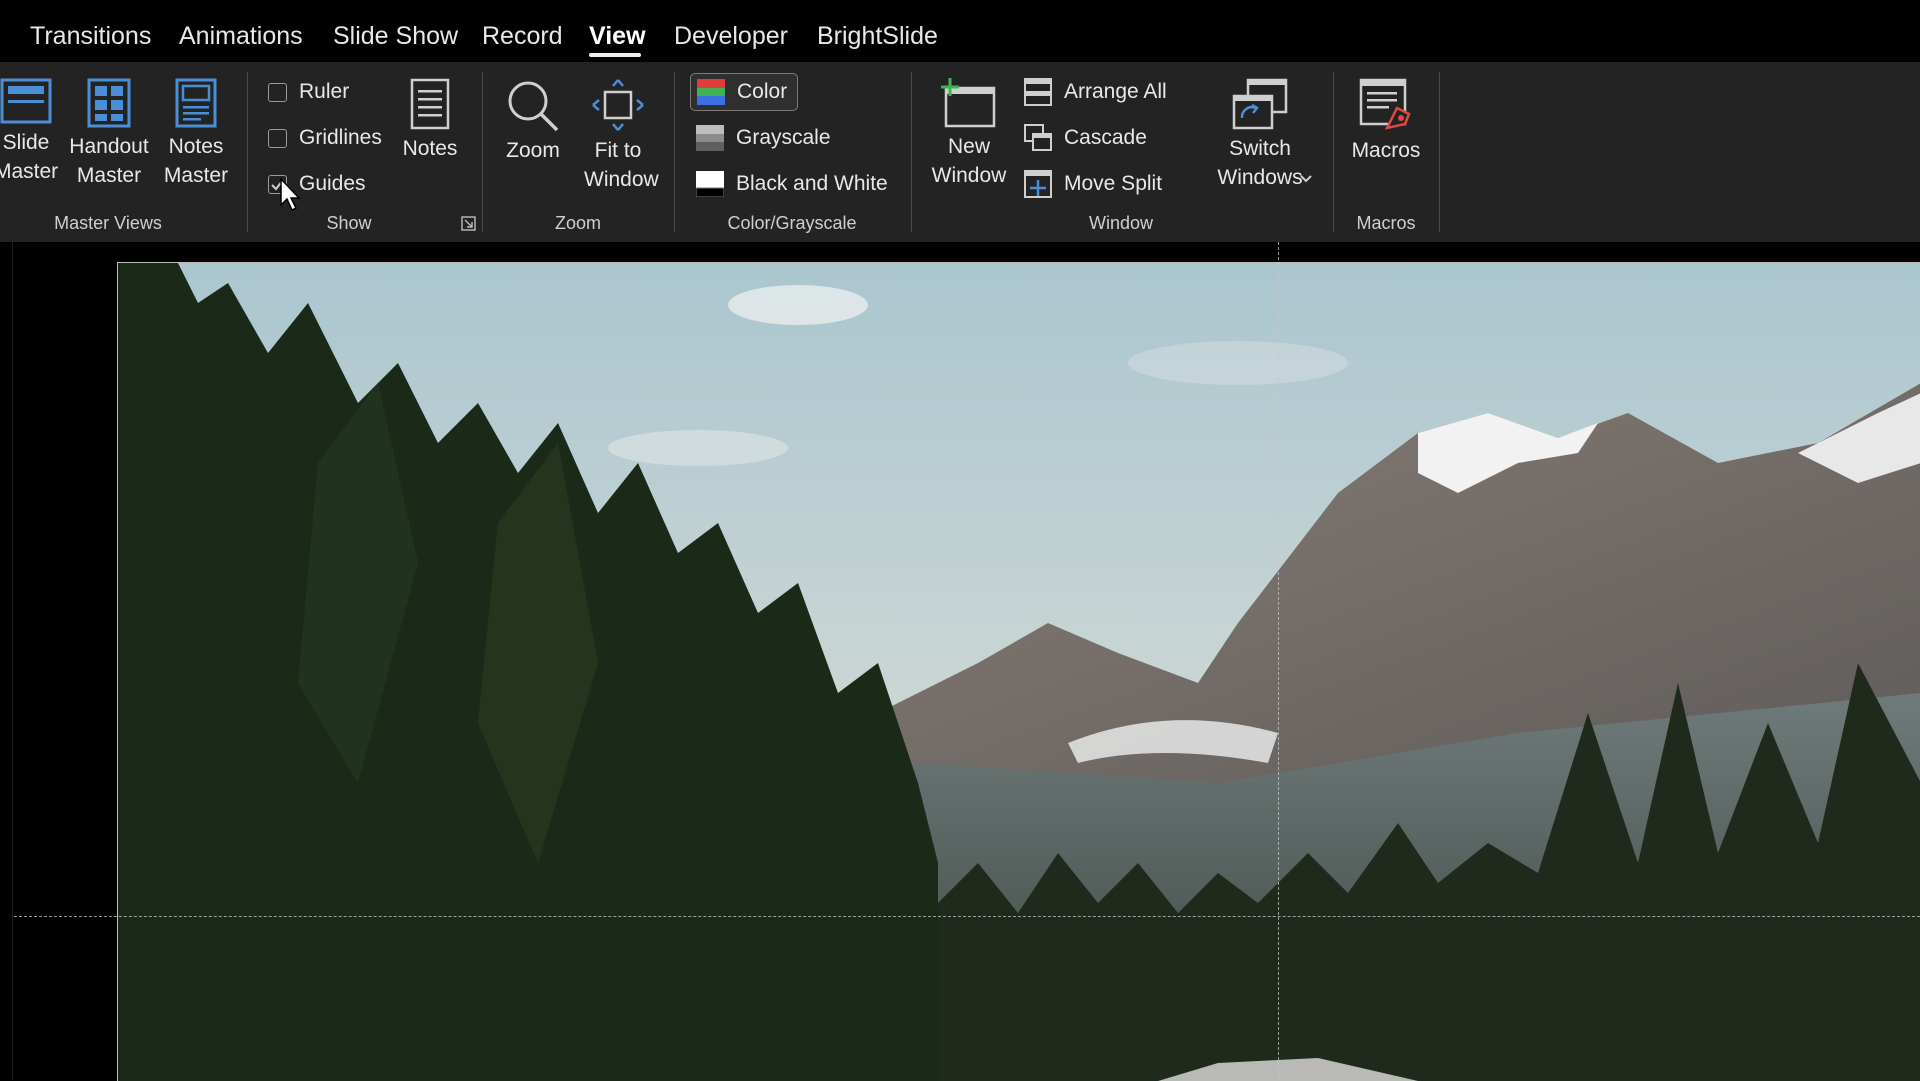  What do you see at coordinates (108, 223) in the screenshot?
I see `group-label-master-views: Master Views` at bounding box center [108, 223].